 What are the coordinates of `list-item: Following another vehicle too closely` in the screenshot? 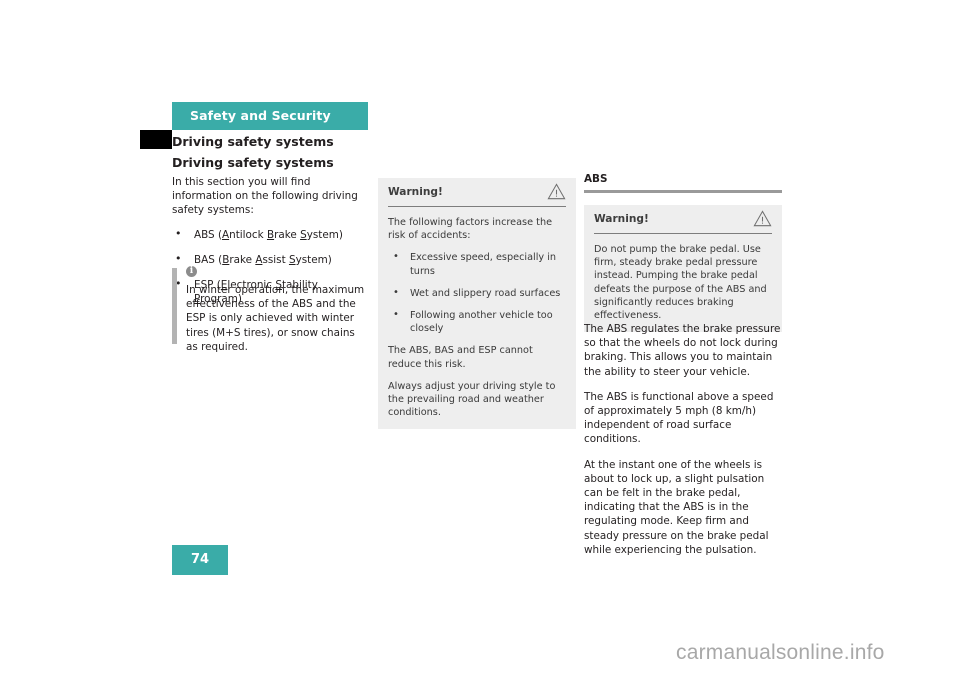 It's located at (477, 321).